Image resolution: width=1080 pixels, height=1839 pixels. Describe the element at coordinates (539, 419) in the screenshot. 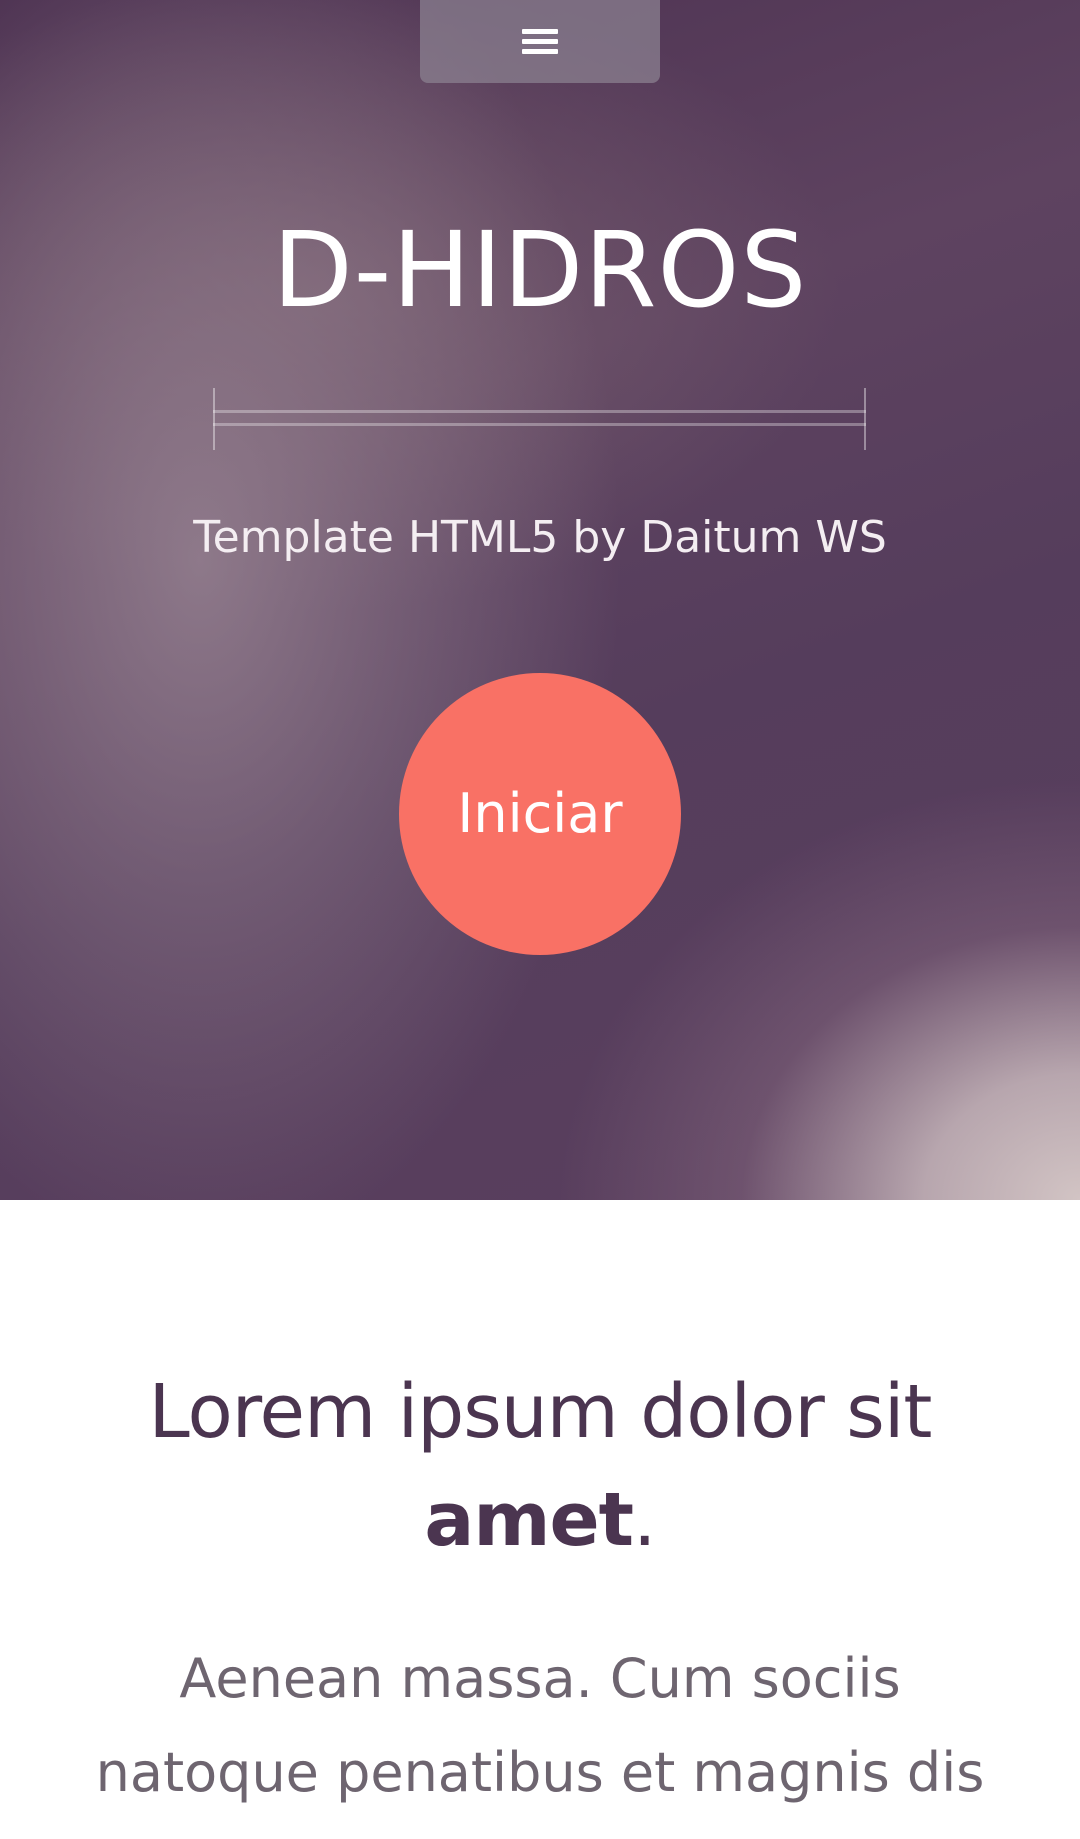

I see `title-divider` at that location.